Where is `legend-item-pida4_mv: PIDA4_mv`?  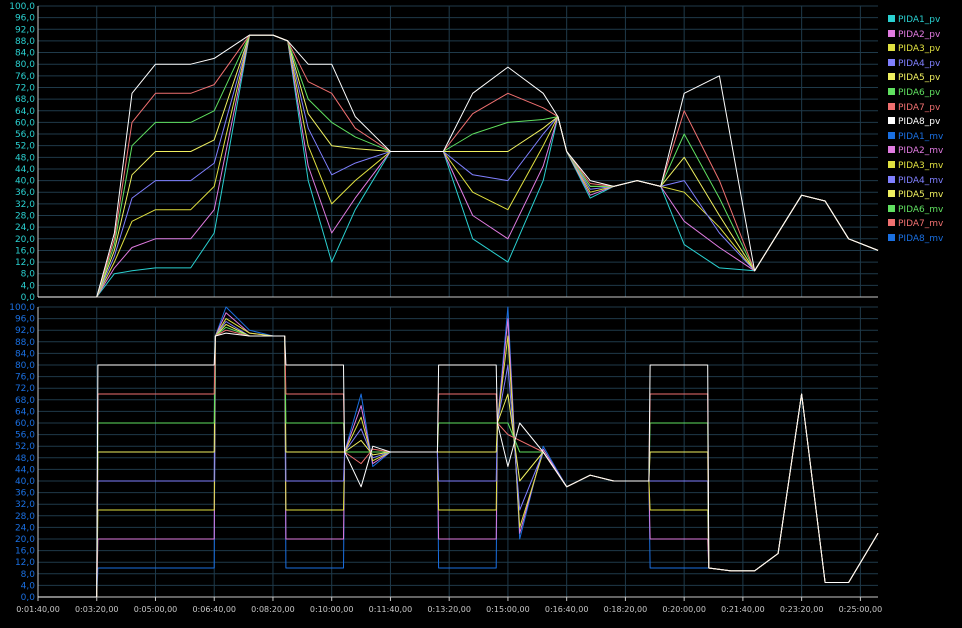
legend-item-pida4_mv: PIDA4_mv is located at coordinates (915, 181).